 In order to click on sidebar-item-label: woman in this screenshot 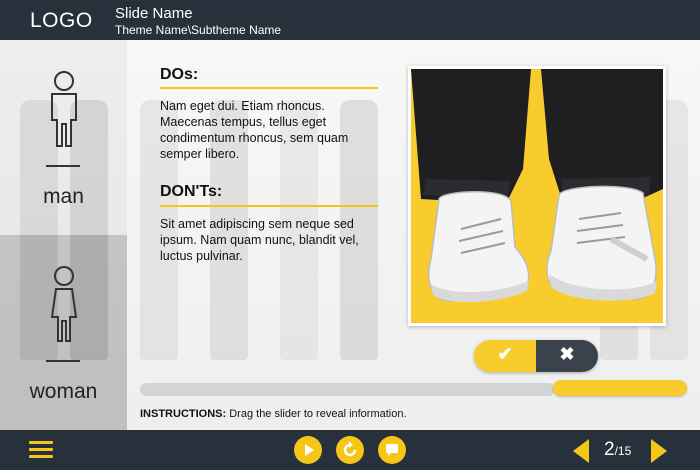, I will do `click(63, 391)`.